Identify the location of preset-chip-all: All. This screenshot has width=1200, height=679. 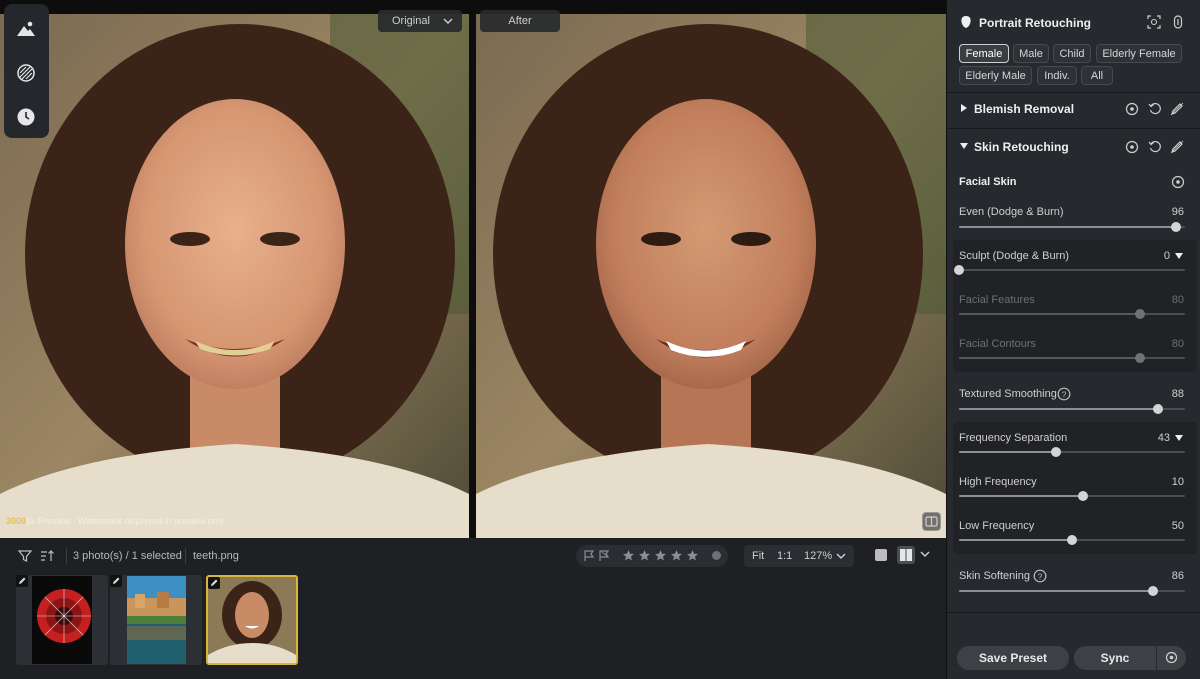
(1097, 75).